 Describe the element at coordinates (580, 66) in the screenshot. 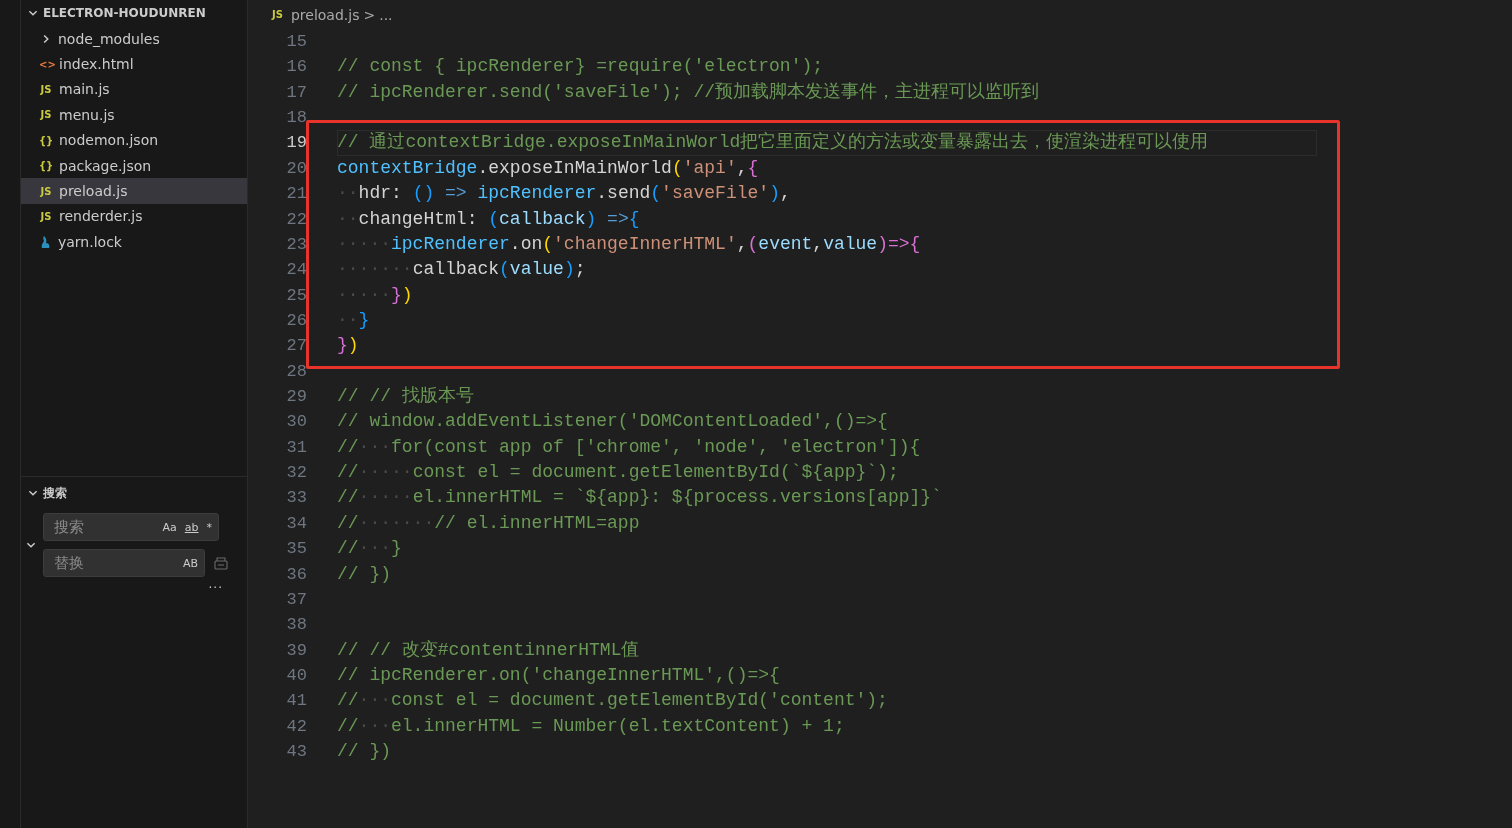

I see `code-line: // const { ipcRenderer} =require('electron');` at that location.